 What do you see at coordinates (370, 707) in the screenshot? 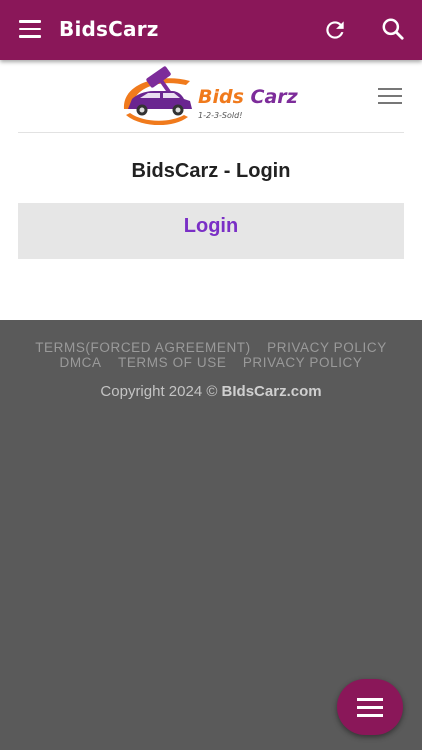
I see `floating-menu-button` at bounding box center [370, 707].